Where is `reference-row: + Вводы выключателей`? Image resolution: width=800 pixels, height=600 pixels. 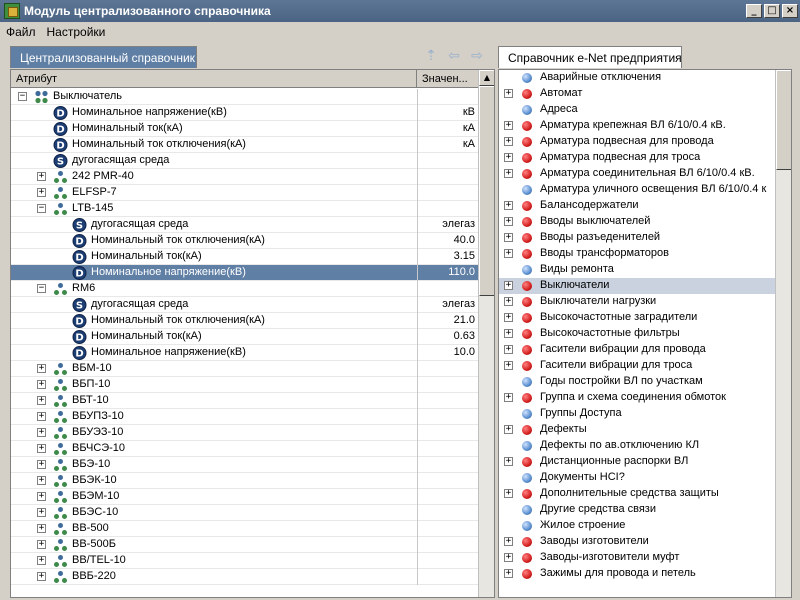
reference-row: + Вводы выключателей is located at coordinates (637, 222).